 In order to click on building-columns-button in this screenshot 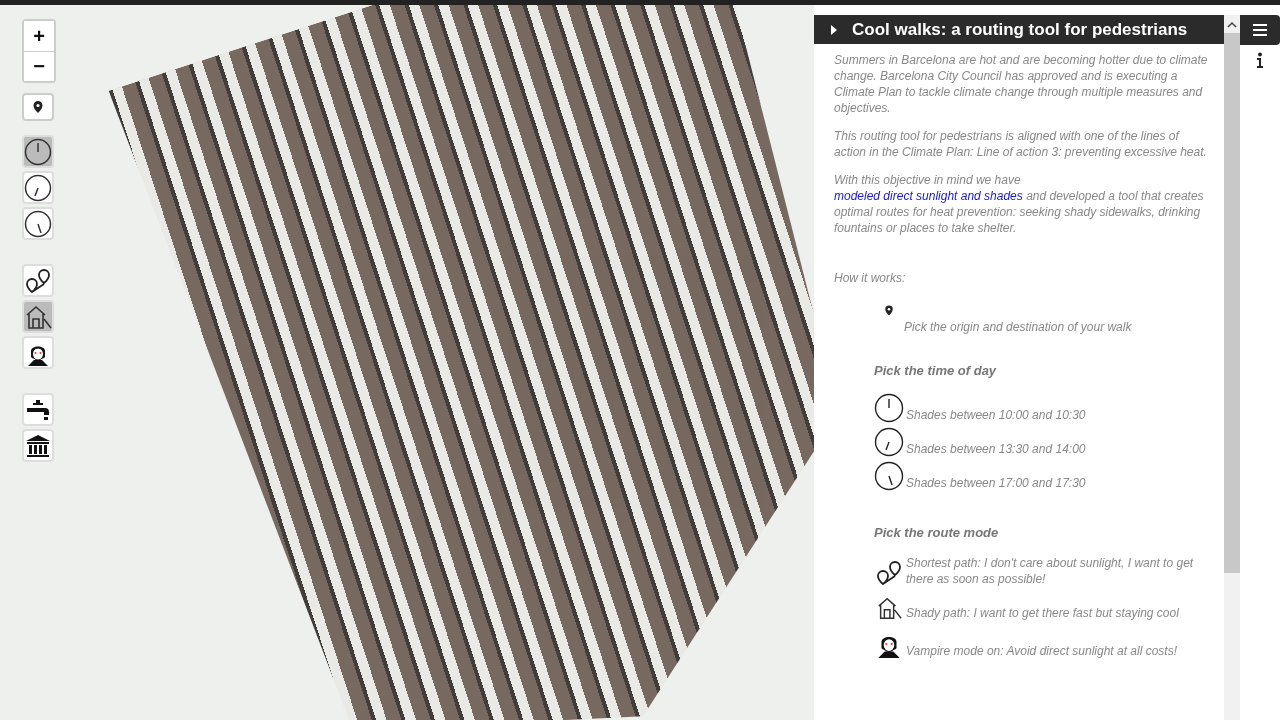, I will do `click(38, 445)`.